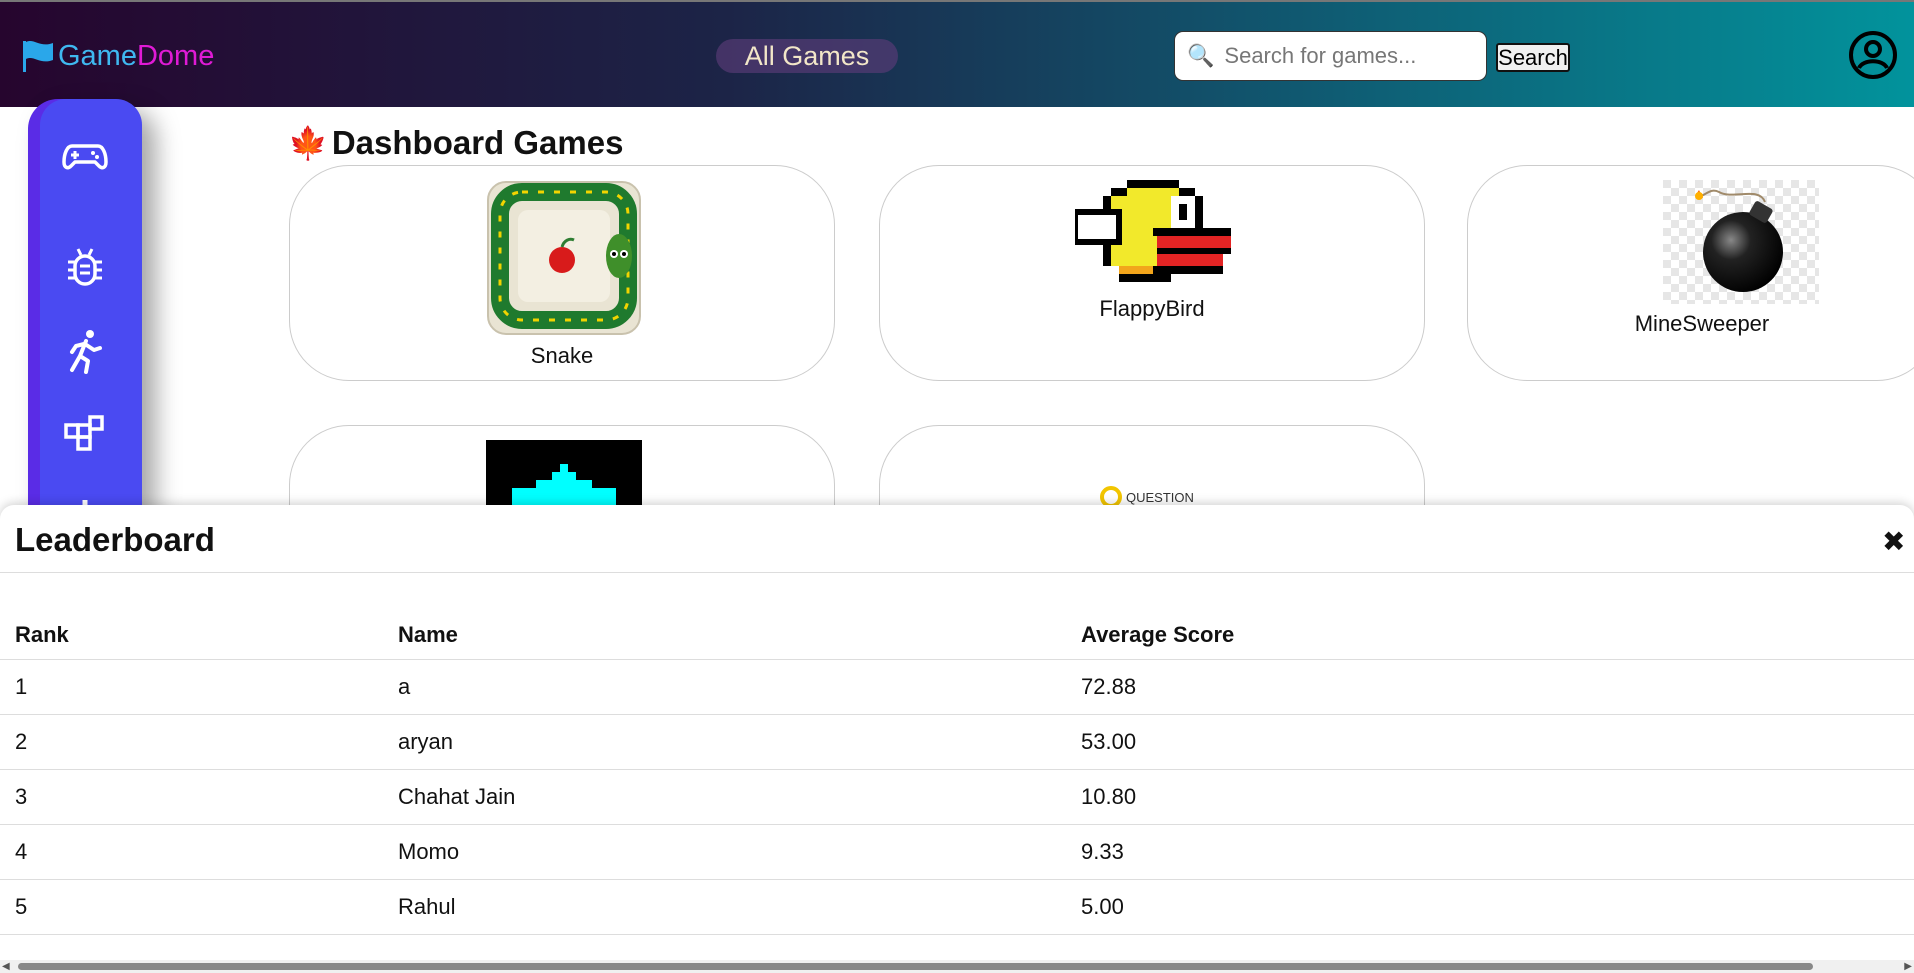 Image resolution: width=1914 pixels, height=973 pixels. I want to click on game-card-label: Snake, so click(562, 355).